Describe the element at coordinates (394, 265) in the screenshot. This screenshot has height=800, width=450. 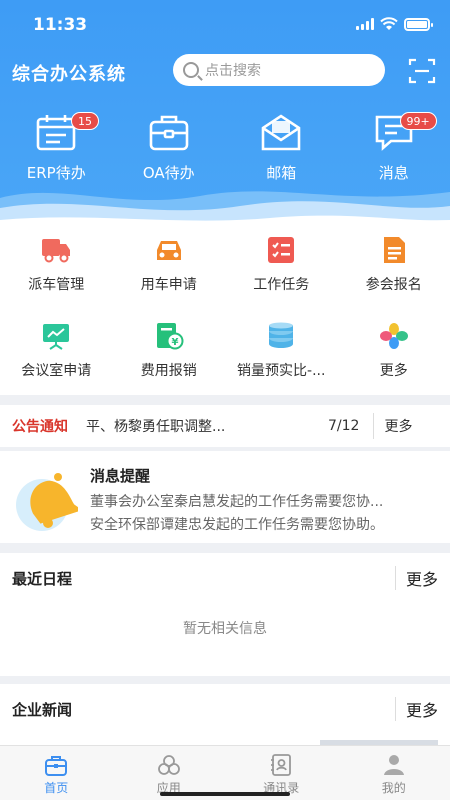
I see `grid-item-meeting-signup: 参会报名` at that location.